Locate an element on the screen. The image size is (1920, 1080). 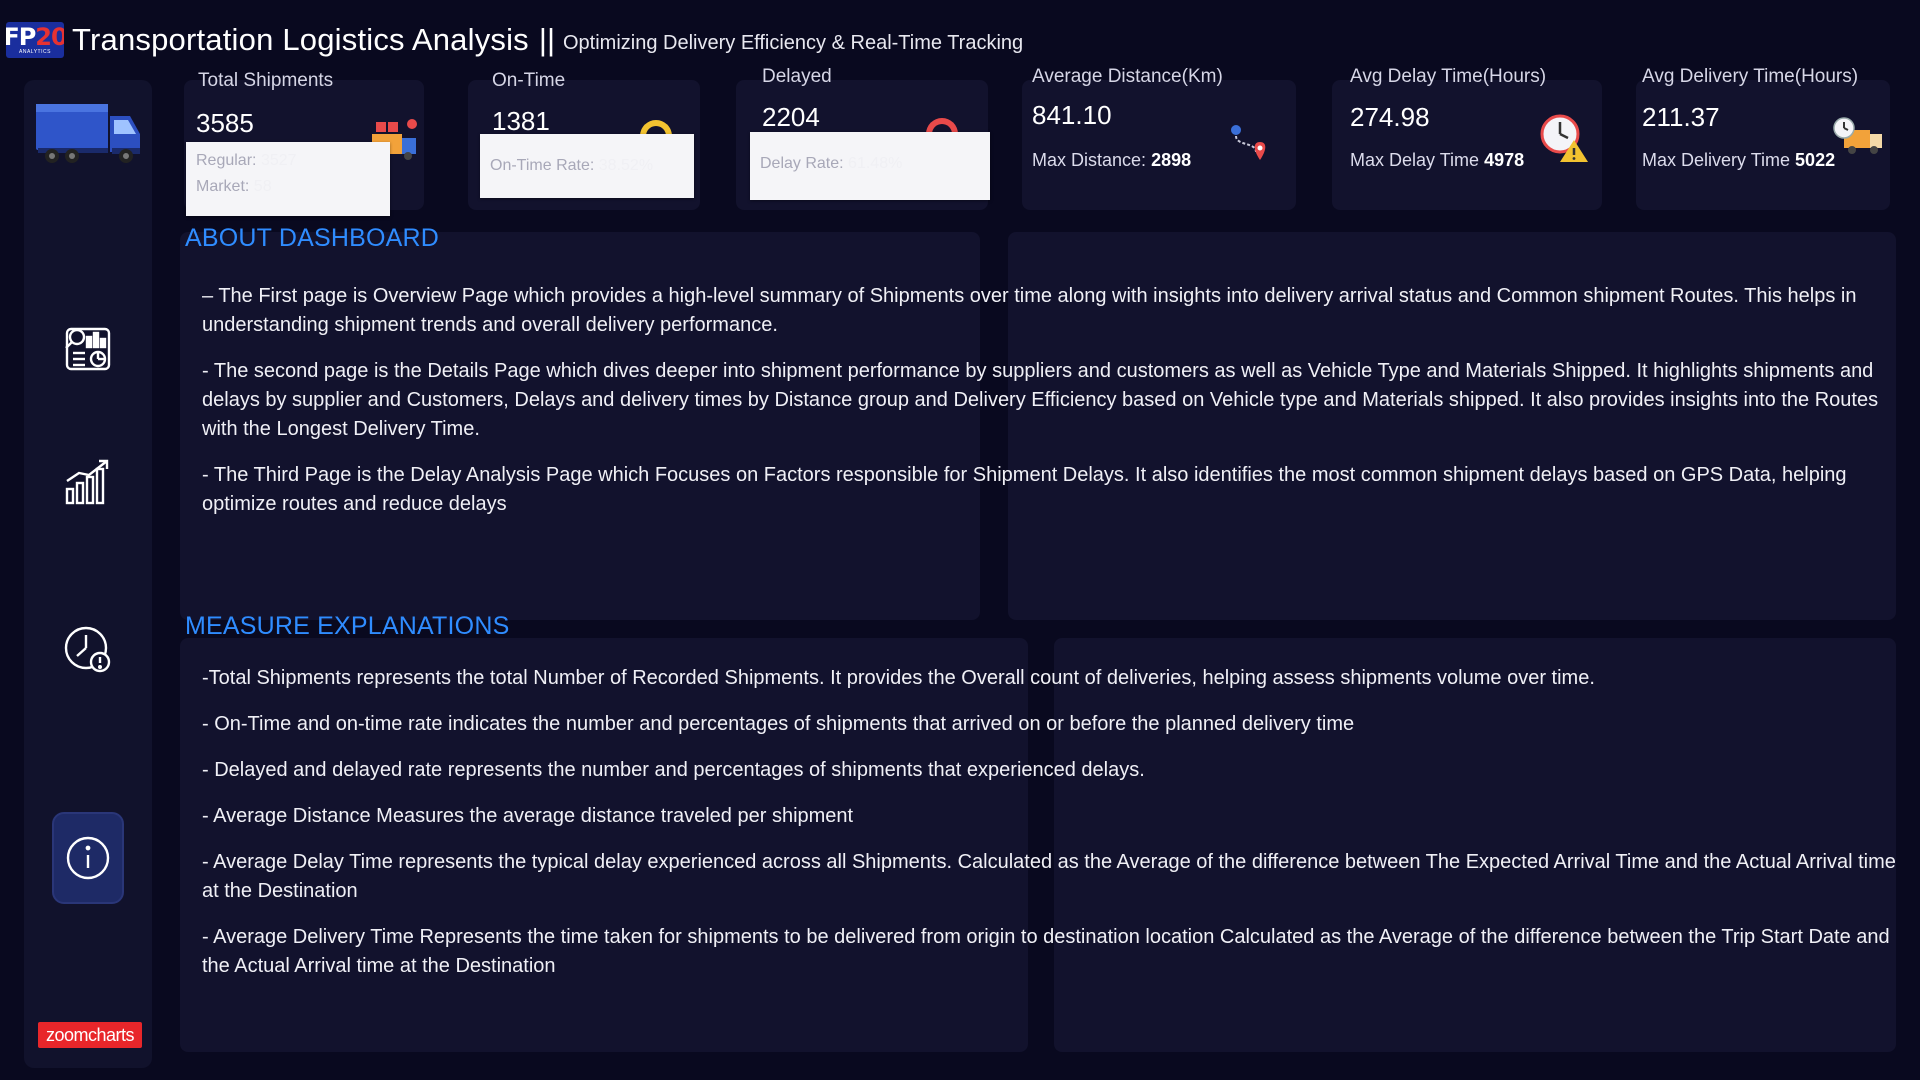
kpi-value: 3585 is located at coordinates (225, 123).